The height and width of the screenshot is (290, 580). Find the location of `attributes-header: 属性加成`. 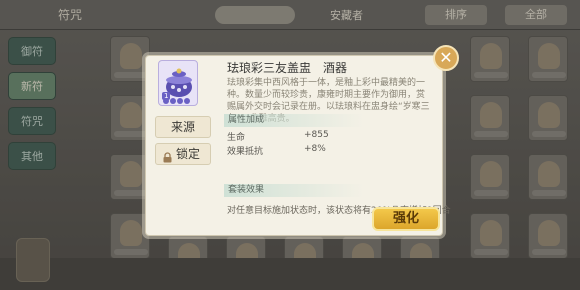

attributes-header: 属性加成 is located at coordinates (294, 120).